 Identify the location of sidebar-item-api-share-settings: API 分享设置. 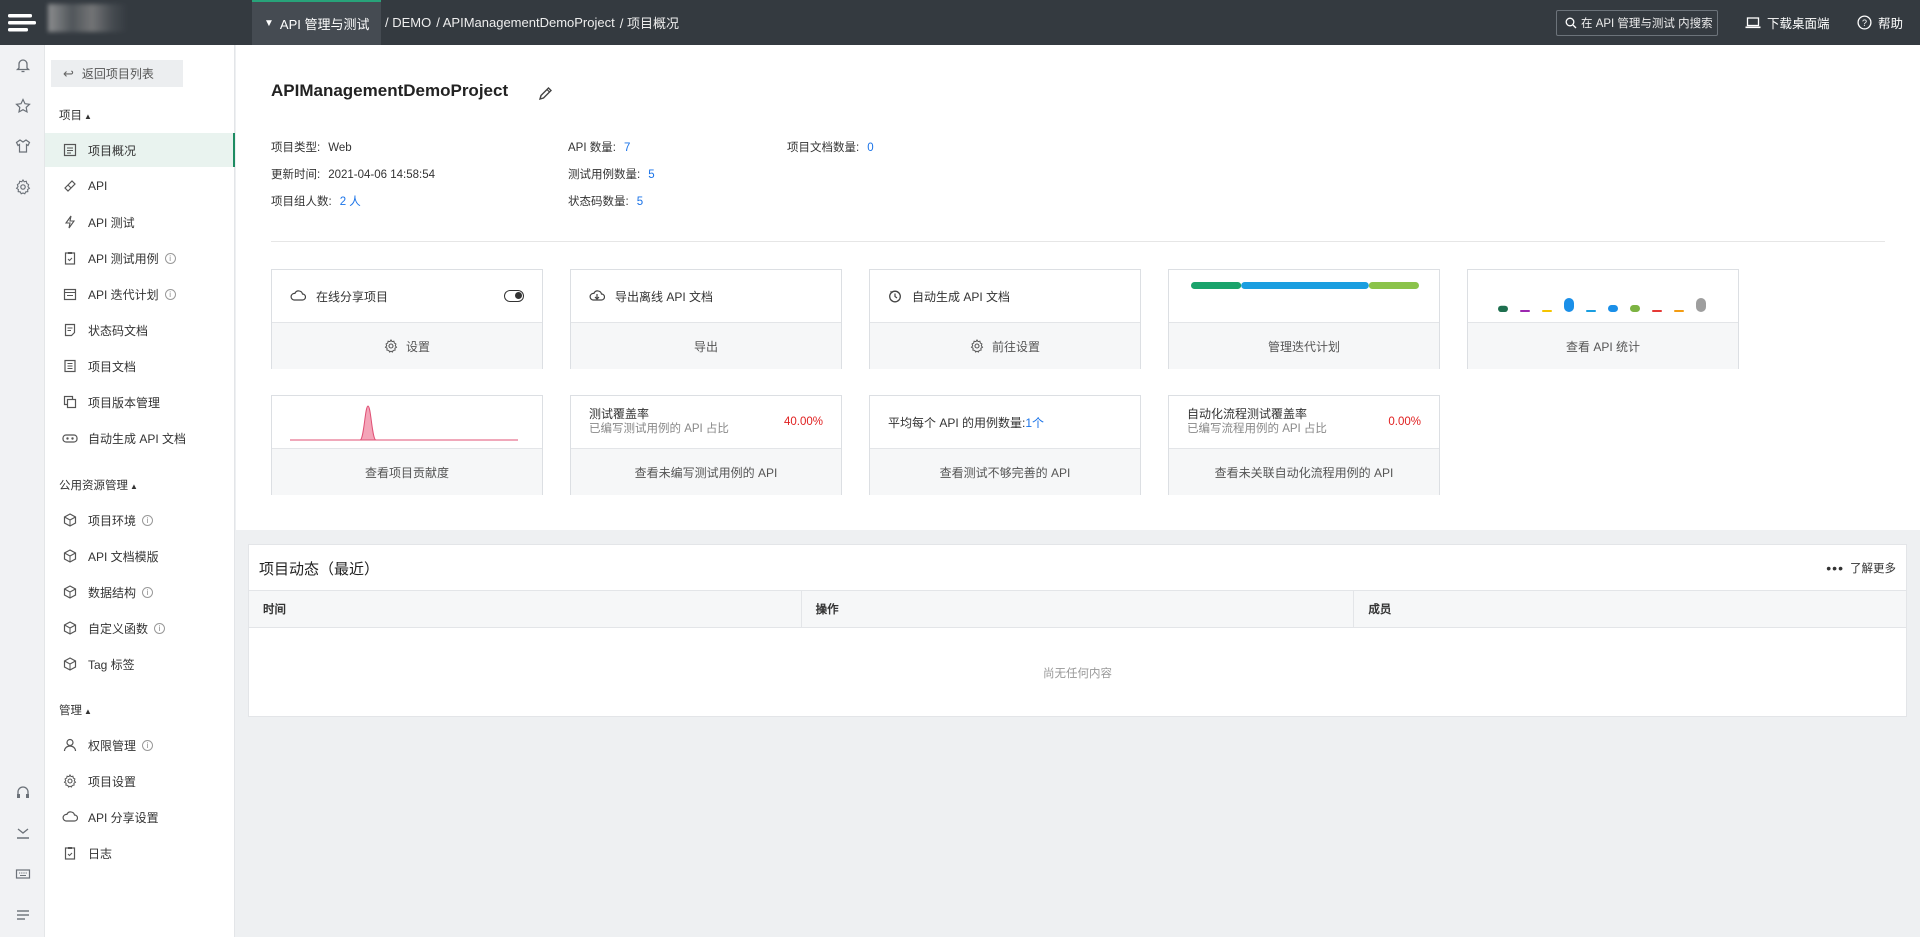
(140, 817).